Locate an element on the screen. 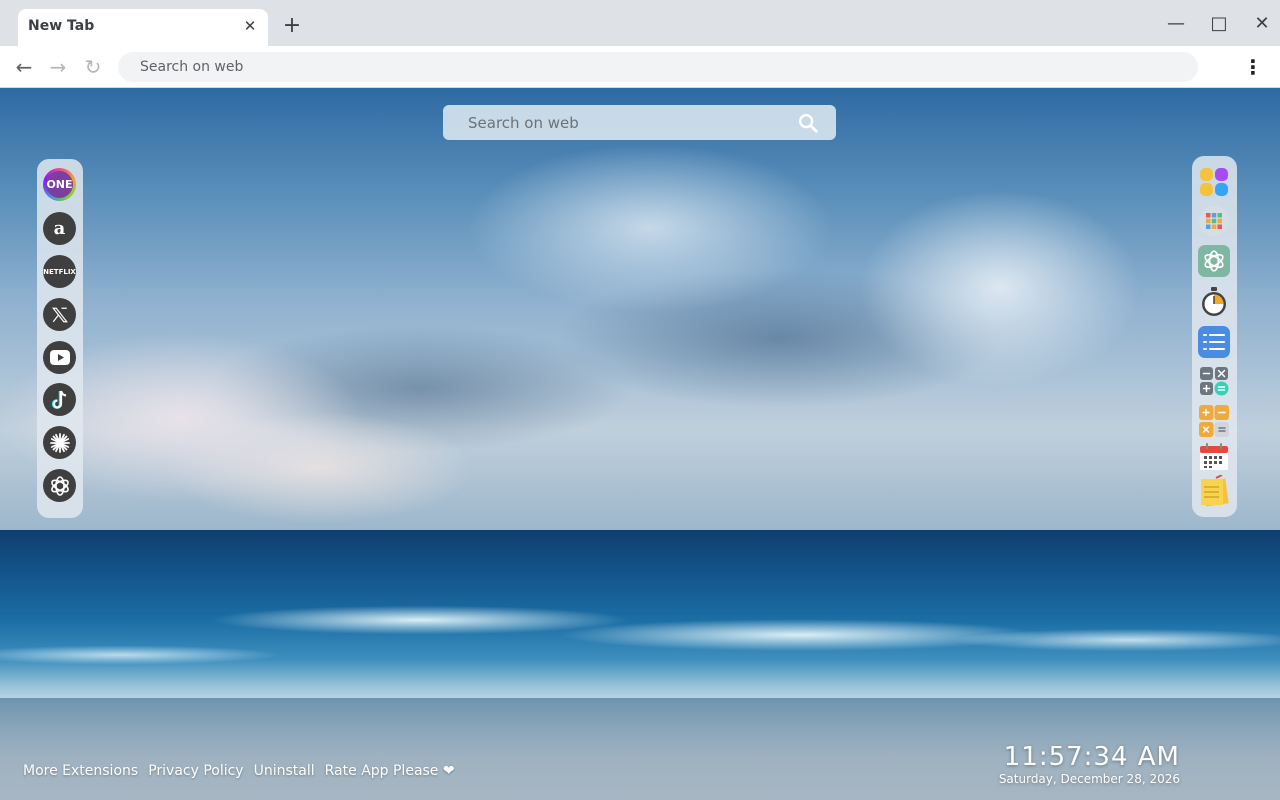 Image resolution: width=1280 pixels, height=800 pixels. widget-calculator-orange is located at coordinates (1214, 421).